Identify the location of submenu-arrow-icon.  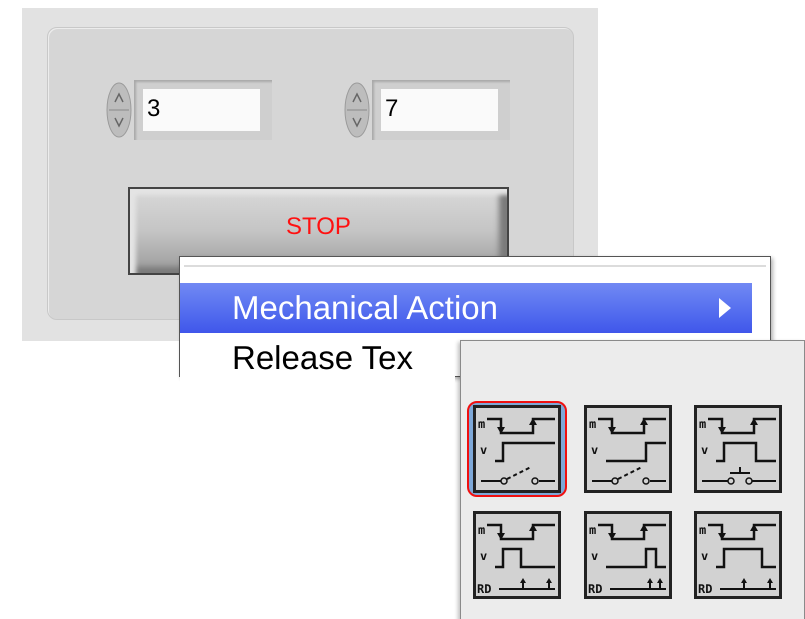
(725, 308).